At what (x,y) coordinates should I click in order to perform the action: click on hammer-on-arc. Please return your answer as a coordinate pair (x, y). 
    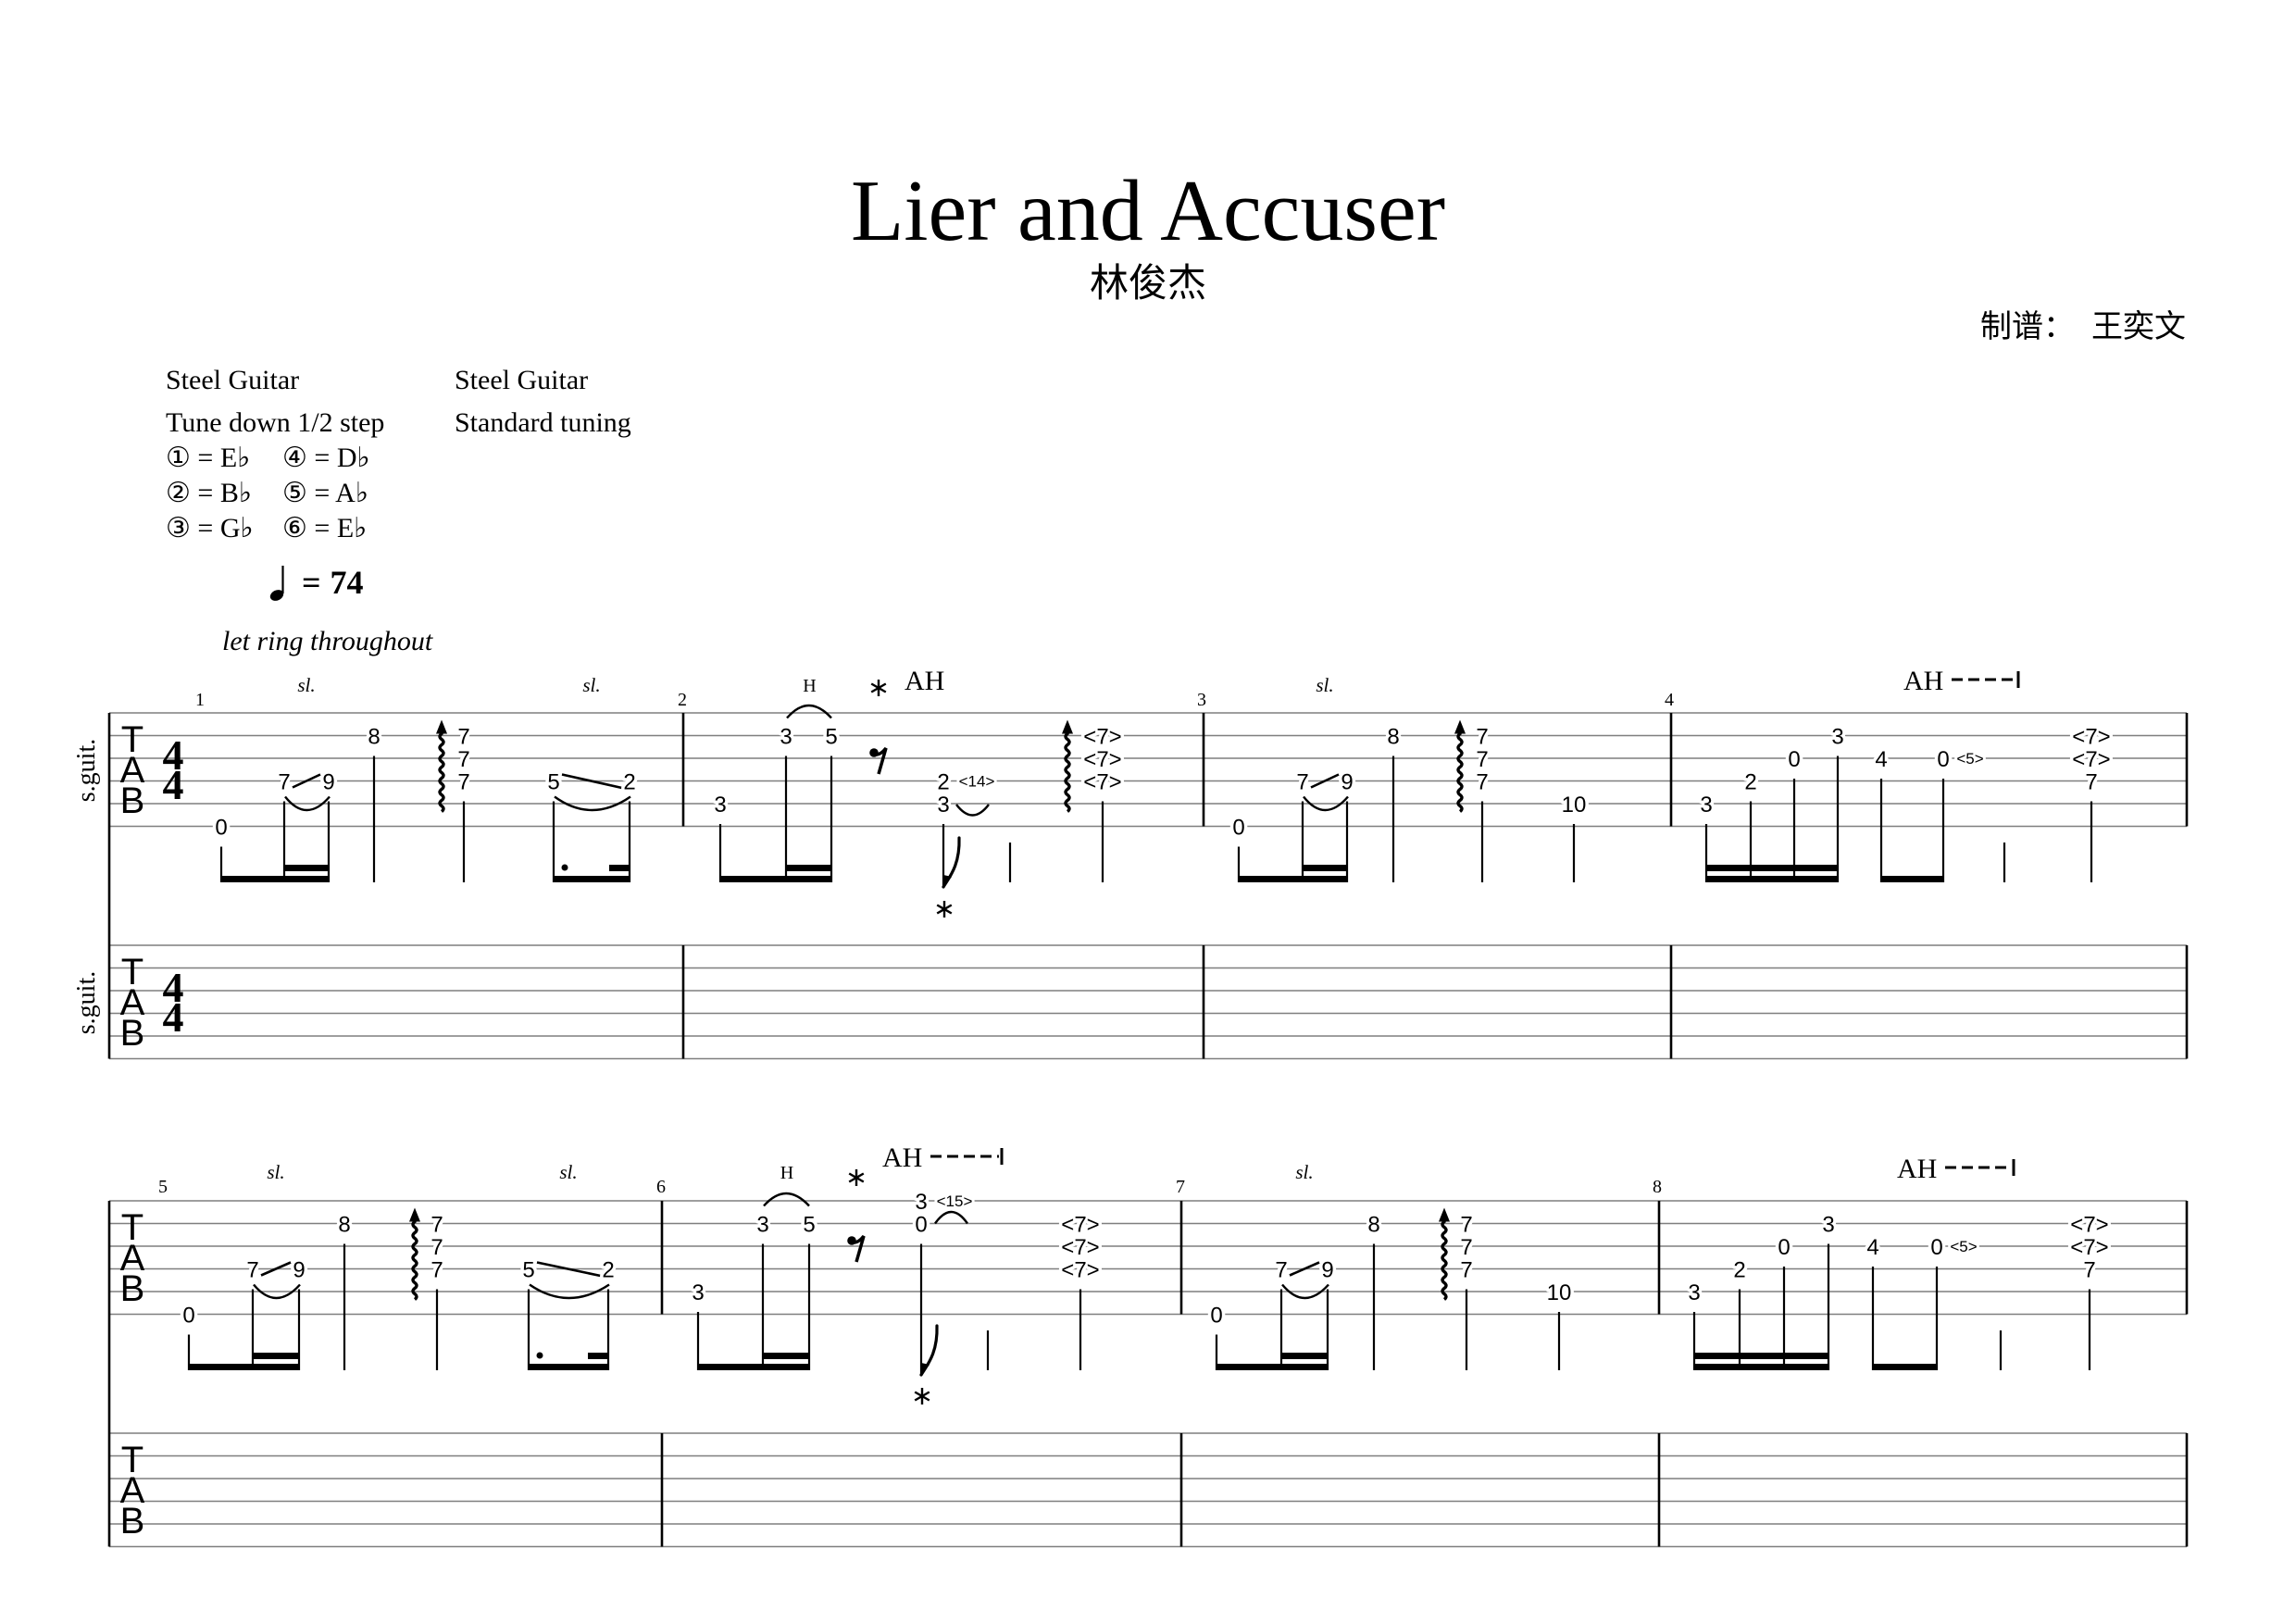
    Looking at the image, I should click on (809, 711).